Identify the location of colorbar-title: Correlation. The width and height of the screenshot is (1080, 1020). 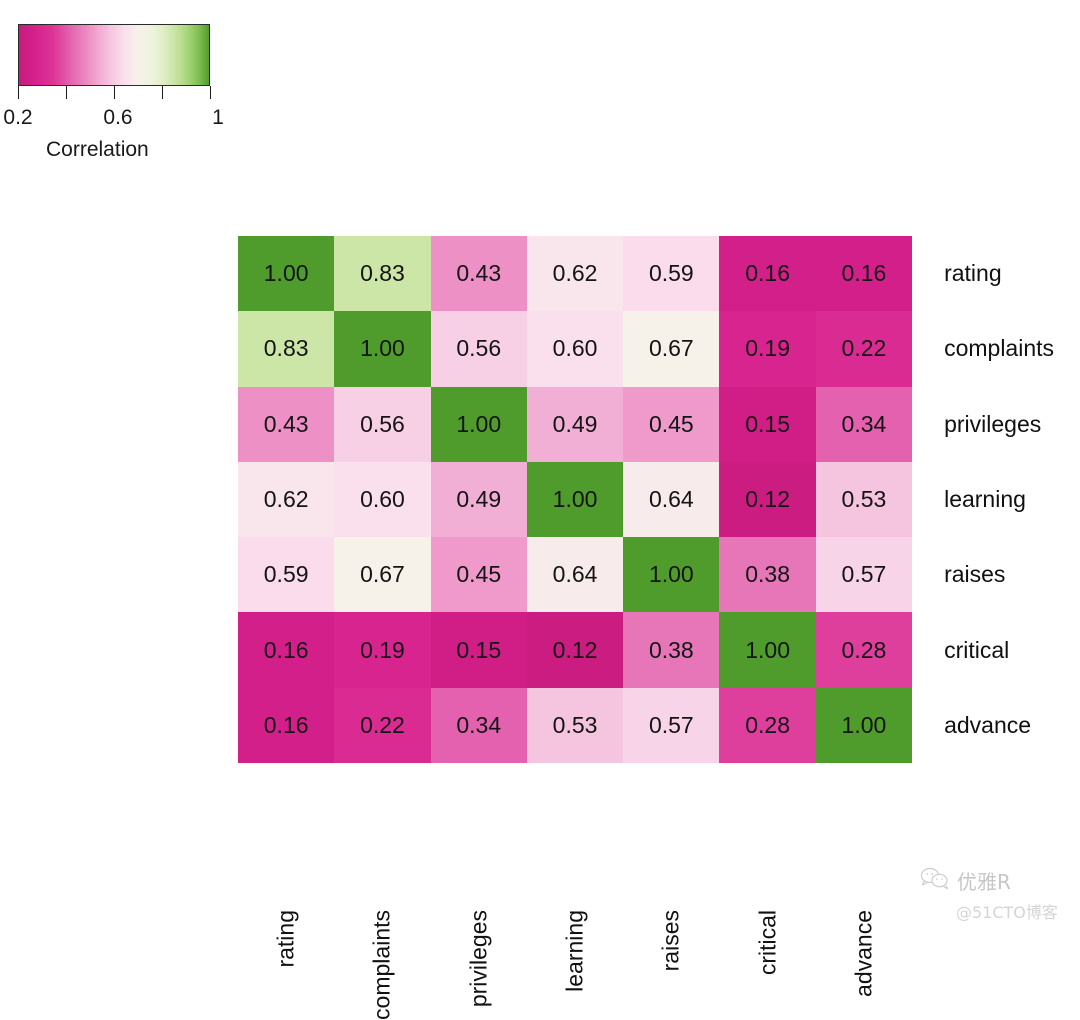
(97, 149).